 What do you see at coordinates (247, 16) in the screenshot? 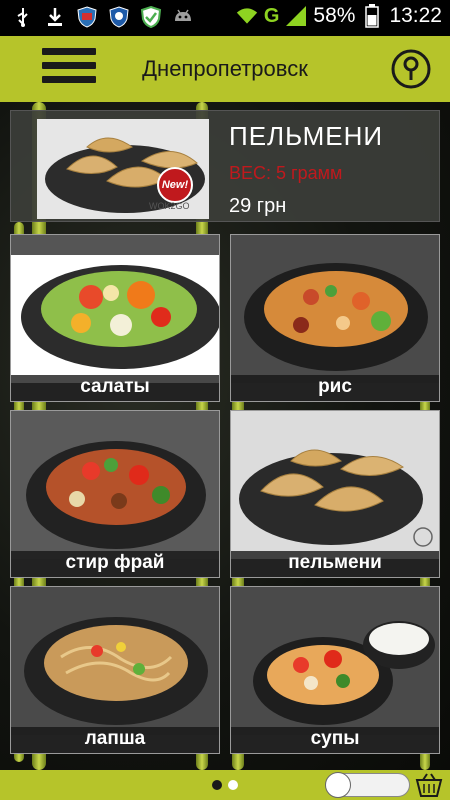
I see `wifi-icon` at bounding box center [247, 16].